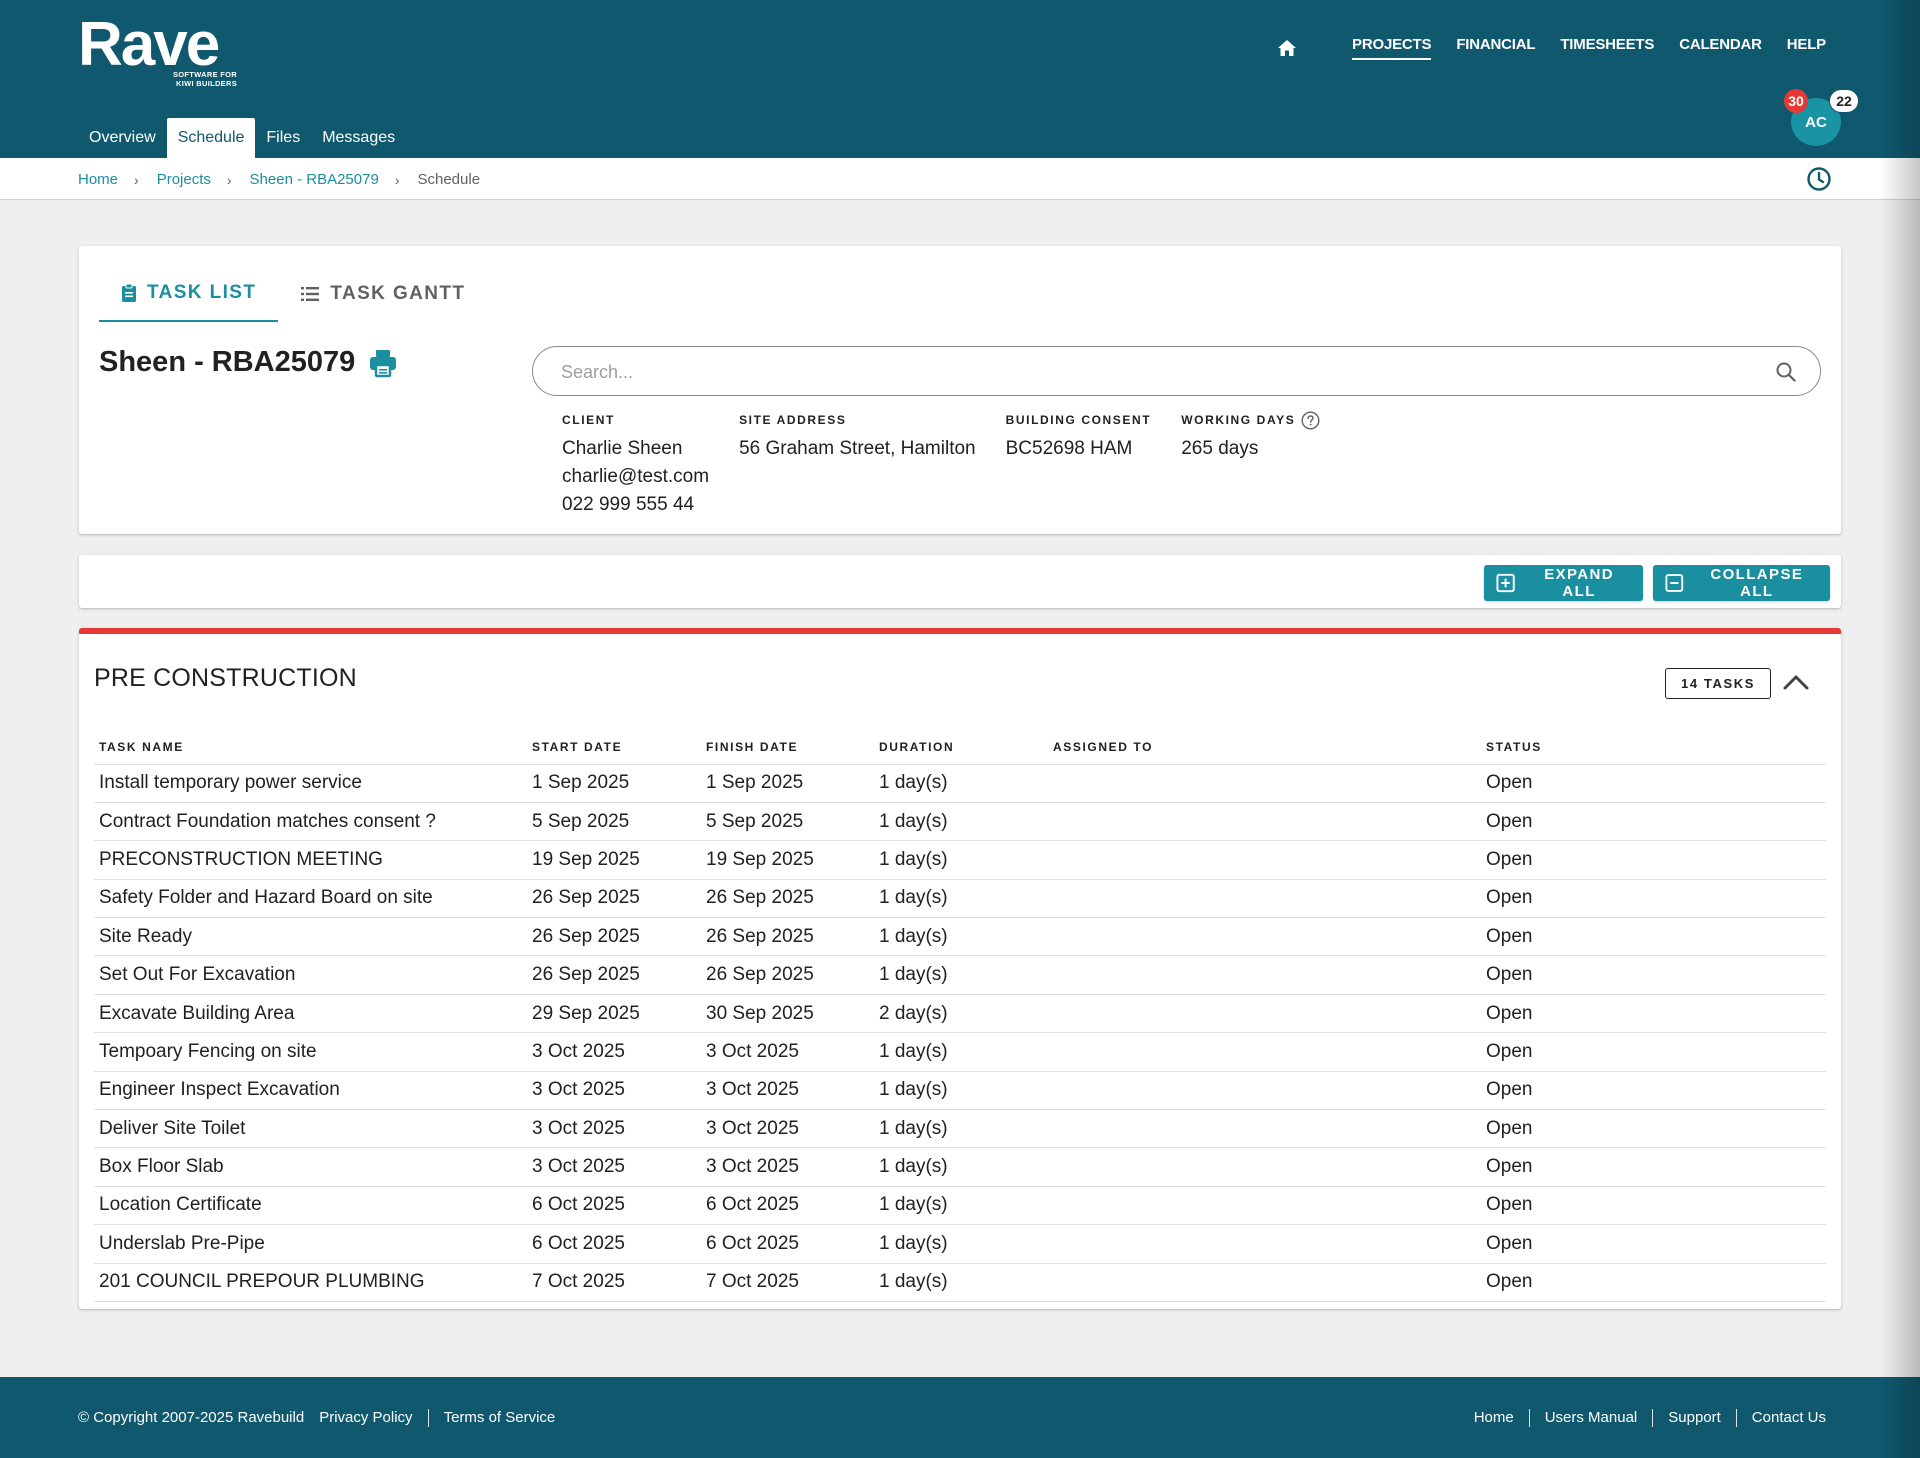  What do you see at coordinates (310, 899) in the screenshot?
I see `task-name-cell: Safety Folder and Hazard Board on site` at bounding box center [310, 899].